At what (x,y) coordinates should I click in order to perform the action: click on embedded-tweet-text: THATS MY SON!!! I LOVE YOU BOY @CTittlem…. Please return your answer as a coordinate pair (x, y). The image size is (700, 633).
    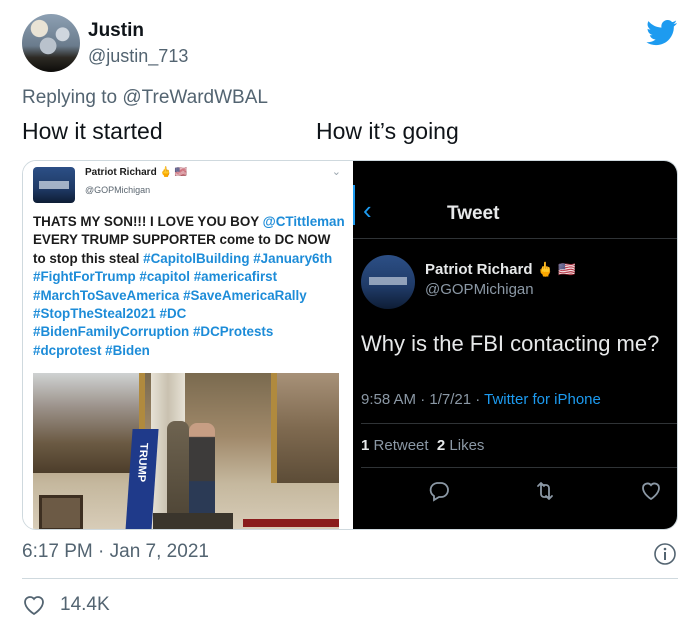
    Looking at the image, I should click on (189, 286).